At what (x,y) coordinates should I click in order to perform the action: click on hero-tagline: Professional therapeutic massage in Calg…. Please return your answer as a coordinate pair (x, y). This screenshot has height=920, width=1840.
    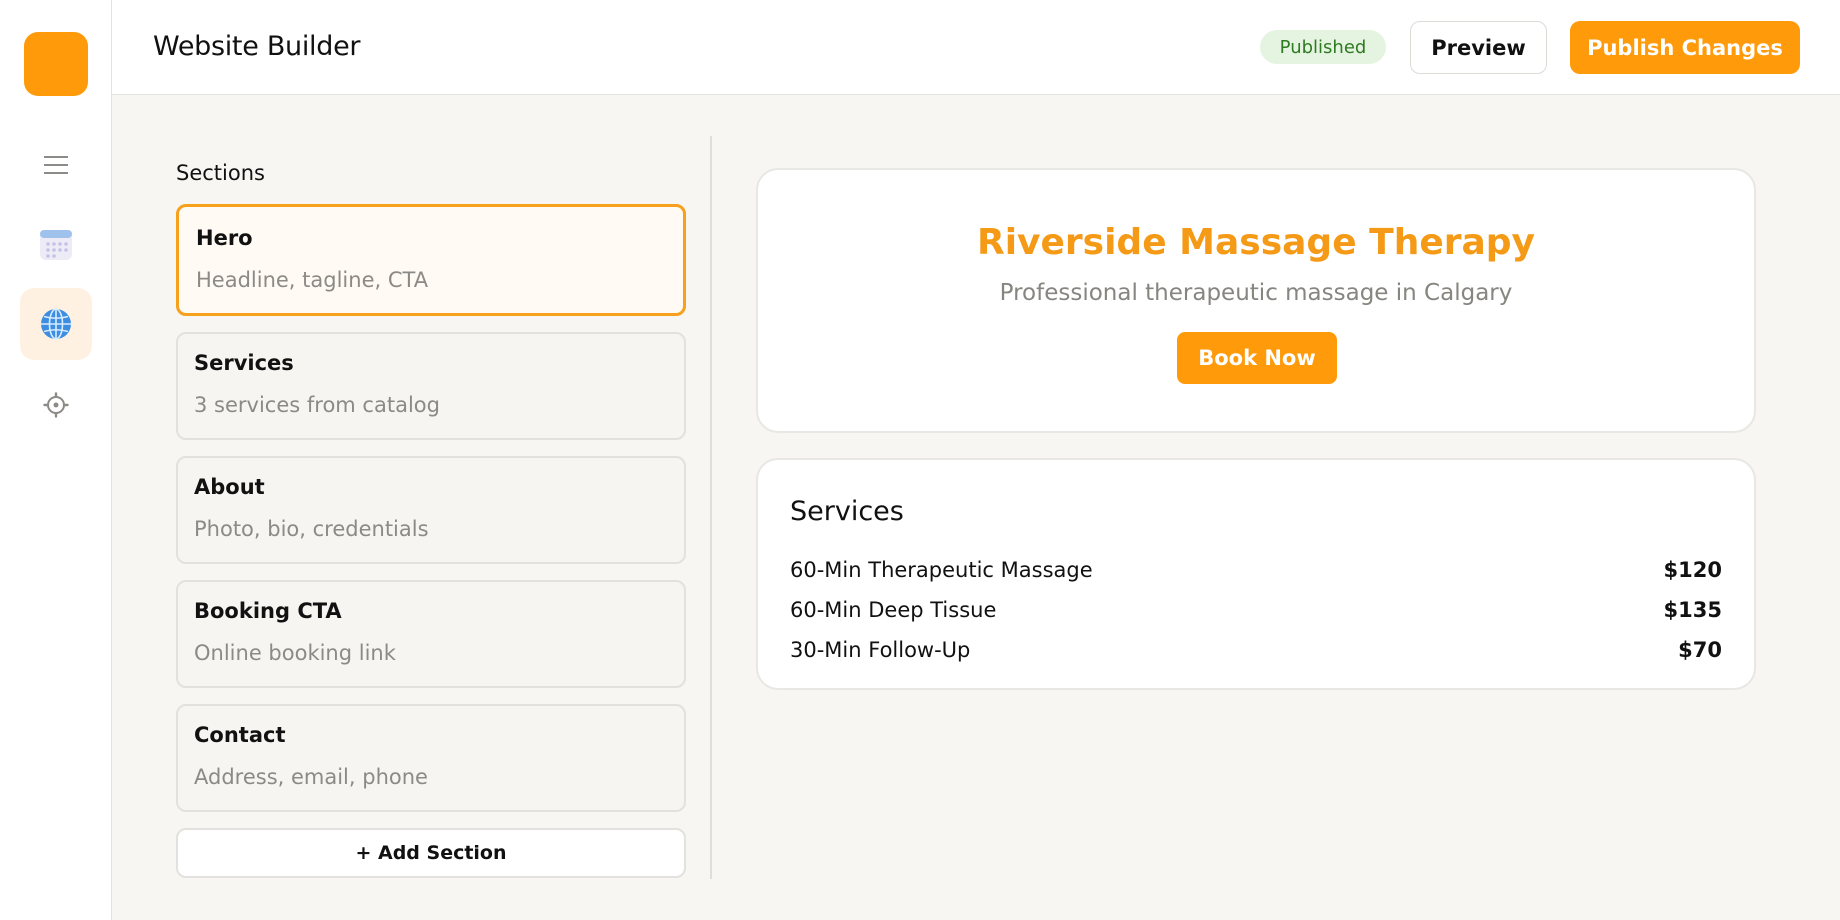
    Looking at the image, I should click on (1256, 293).